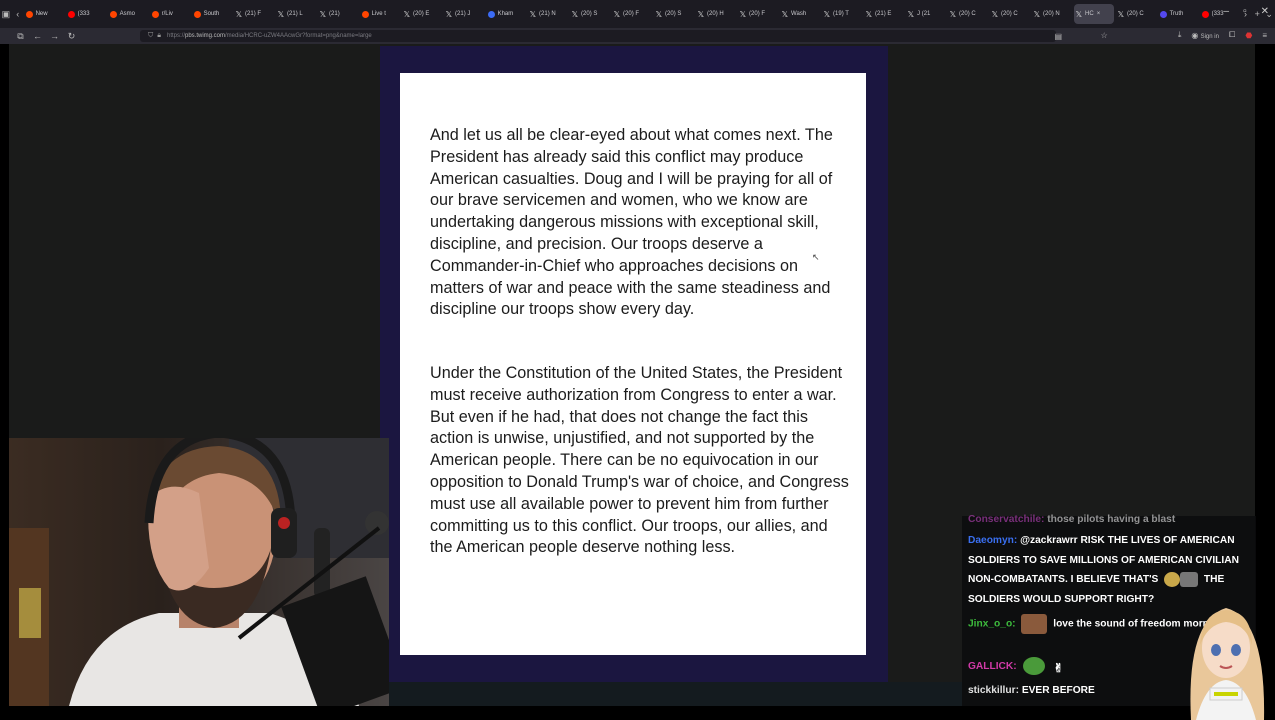 The height and width of the screenshot is (720, 1275). What do you see at coordinates (71, 36) in the screenshot?
I see `reload-icon: ↻` at bounding box center [71, 36].